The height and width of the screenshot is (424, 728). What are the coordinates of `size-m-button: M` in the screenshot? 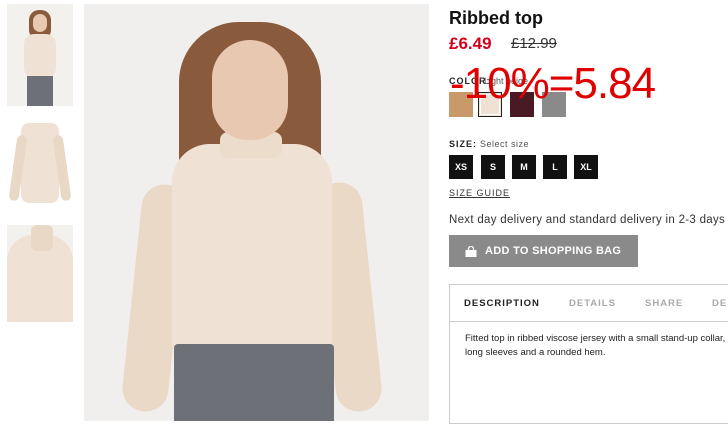 It's located at (524, 167).